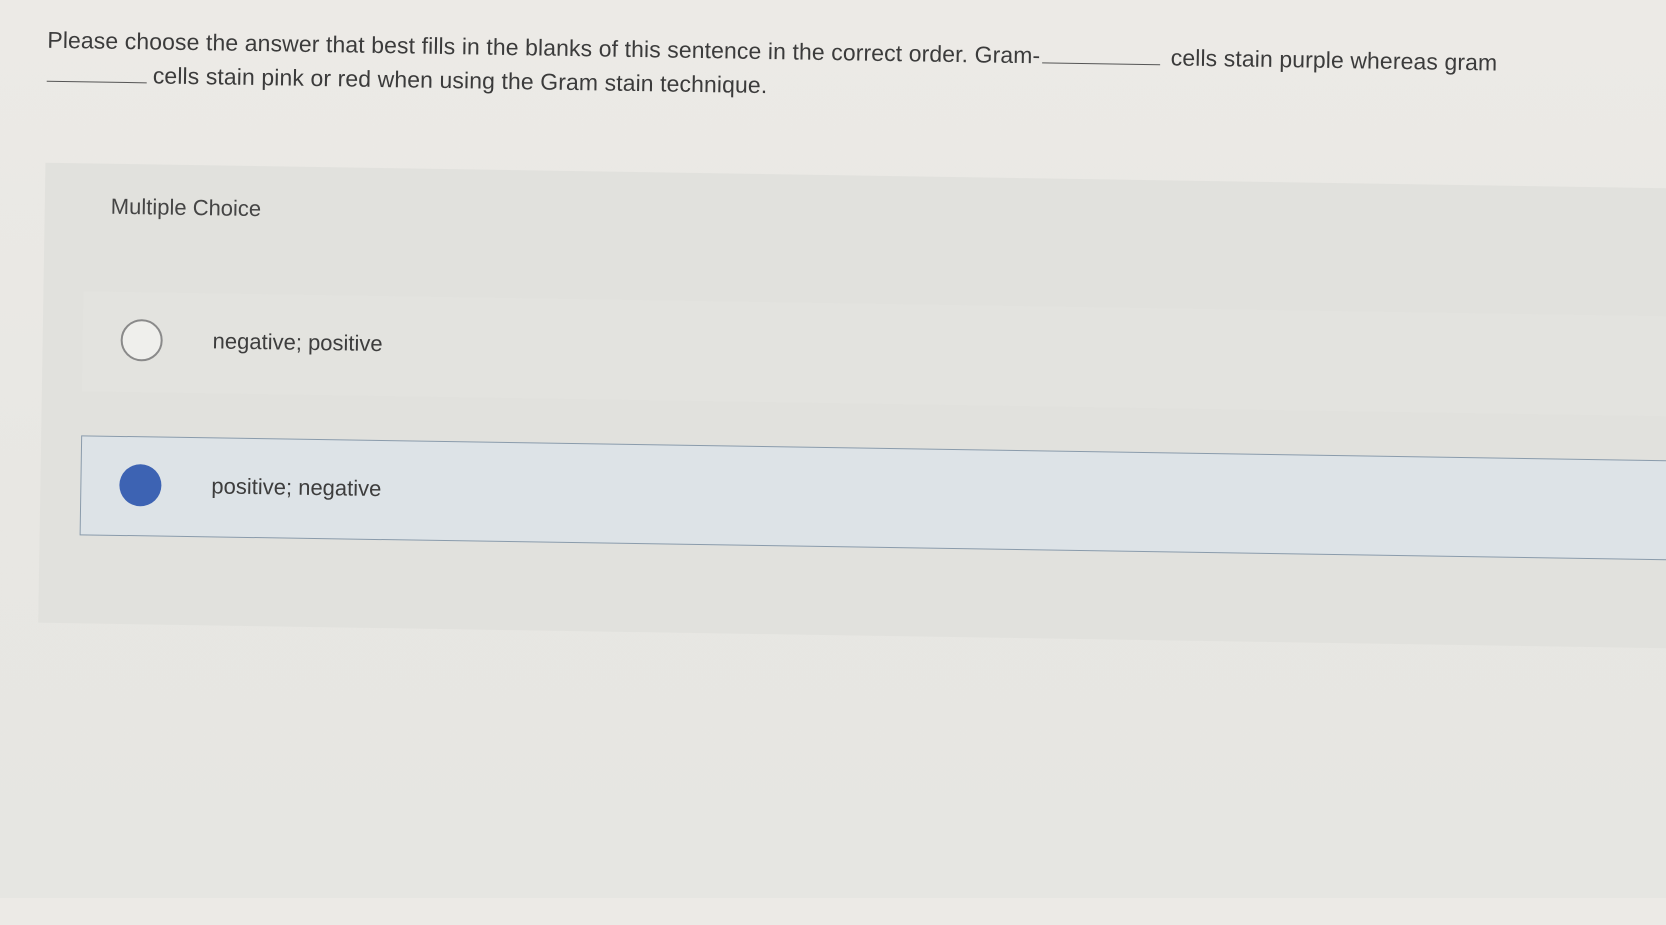  What do you see at coordinates (872, 498) in the screenshot?
I see `choice-option-2: positive; negative` at bounding box center [872, 498].